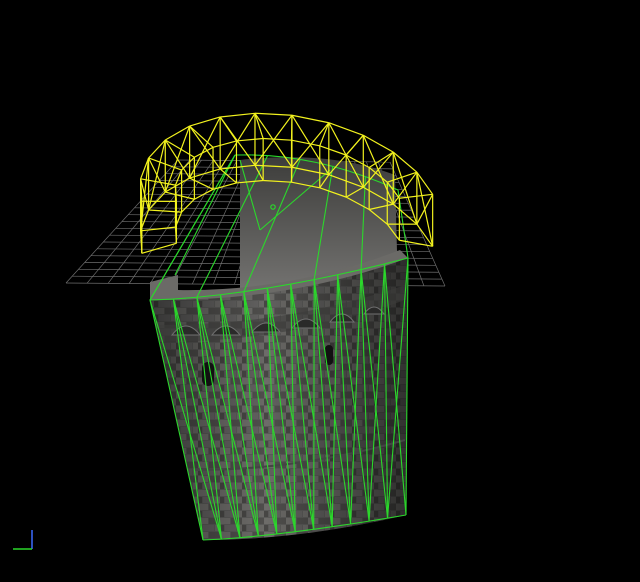 Image resolution: width=640 pixels, height=582 pixels. What do you see at coordinates (23, 540) in the screenshot?
I see `axis-gizmo` at bounding box center [23, 540].